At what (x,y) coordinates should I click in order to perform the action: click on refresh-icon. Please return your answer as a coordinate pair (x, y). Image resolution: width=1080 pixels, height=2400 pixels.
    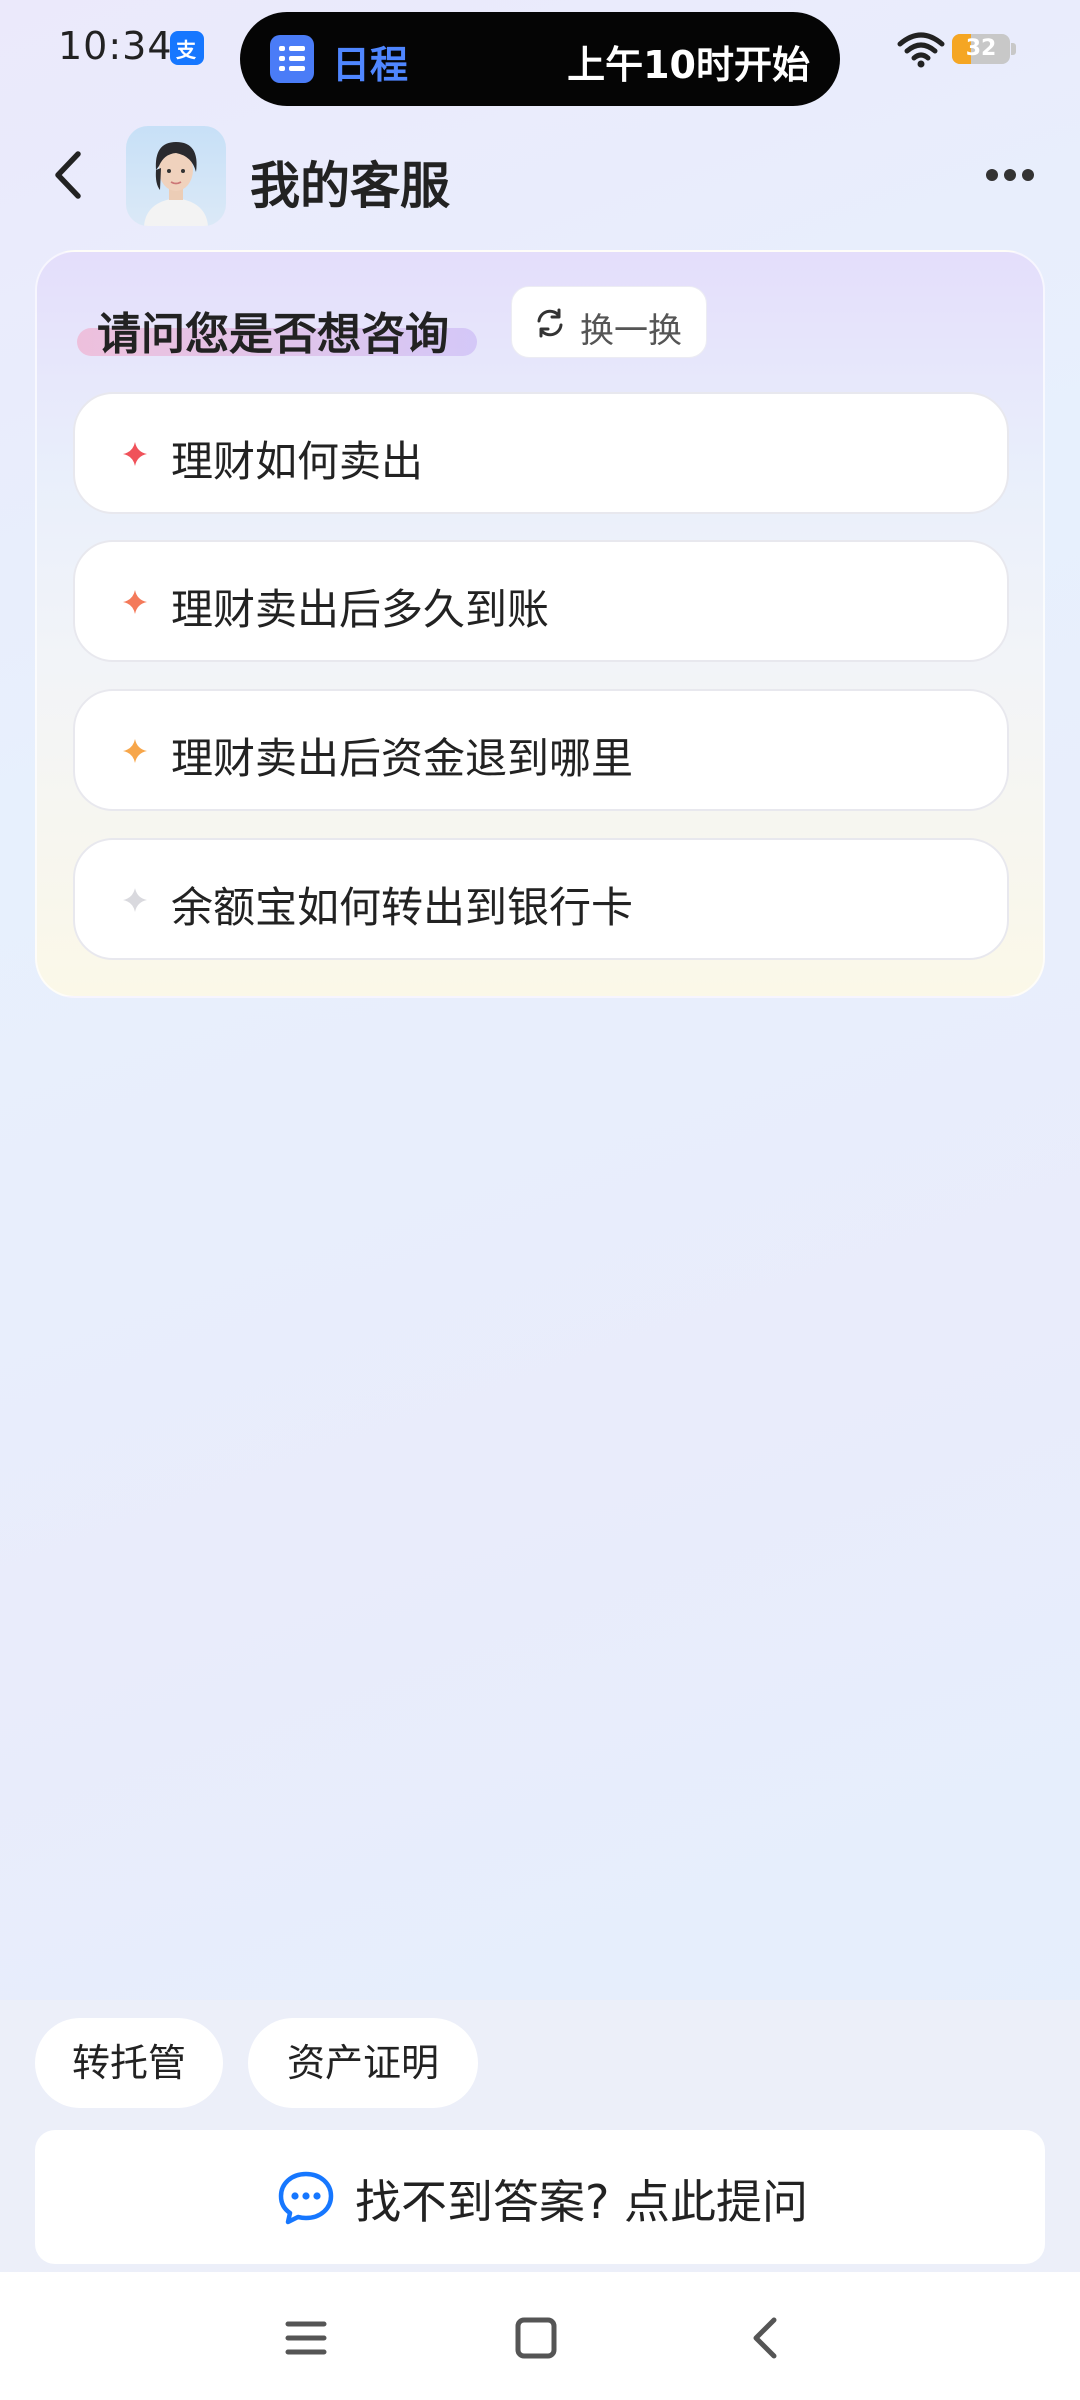
    Looking at the image, I should click on (550, 323).